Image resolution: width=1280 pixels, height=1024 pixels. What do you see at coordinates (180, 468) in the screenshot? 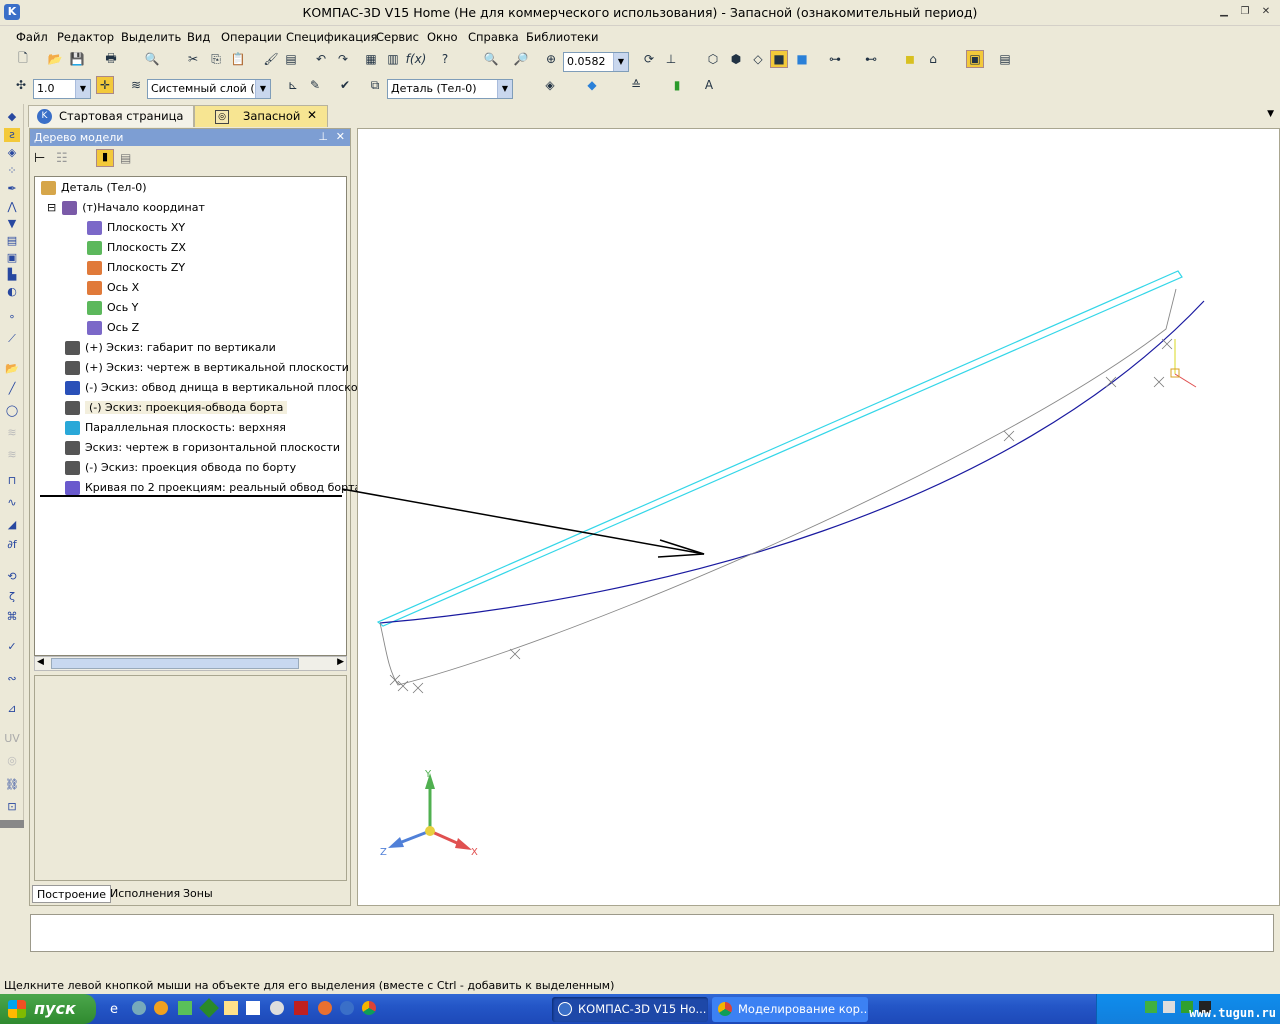
I see `tree-item: (-) Эскиз: проекция обвода по борту` at bounding box center [180, 468].